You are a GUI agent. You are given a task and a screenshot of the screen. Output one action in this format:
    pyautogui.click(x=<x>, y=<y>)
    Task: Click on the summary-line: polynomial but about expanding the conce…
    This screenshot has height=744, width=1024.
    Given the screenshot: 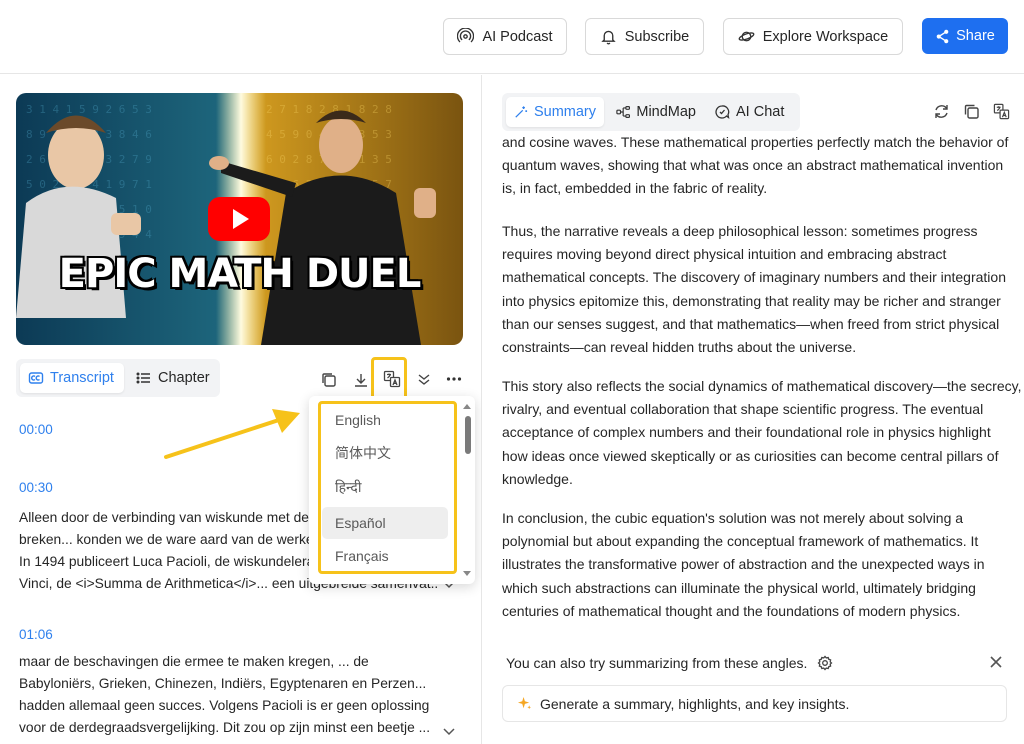 What is the action you would take?
    pyautogui.click(x=740, y=541)
    